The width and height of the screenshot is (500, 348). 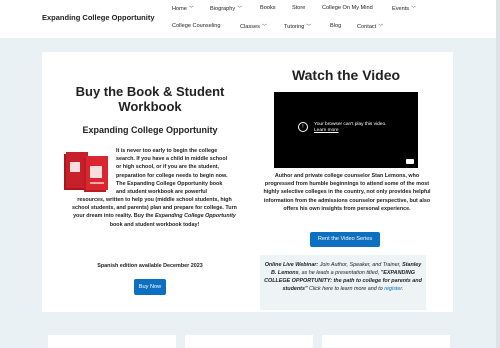 I want to click on book-heading: Buy the Book & Student Workbook, so click(x=150, y=99).